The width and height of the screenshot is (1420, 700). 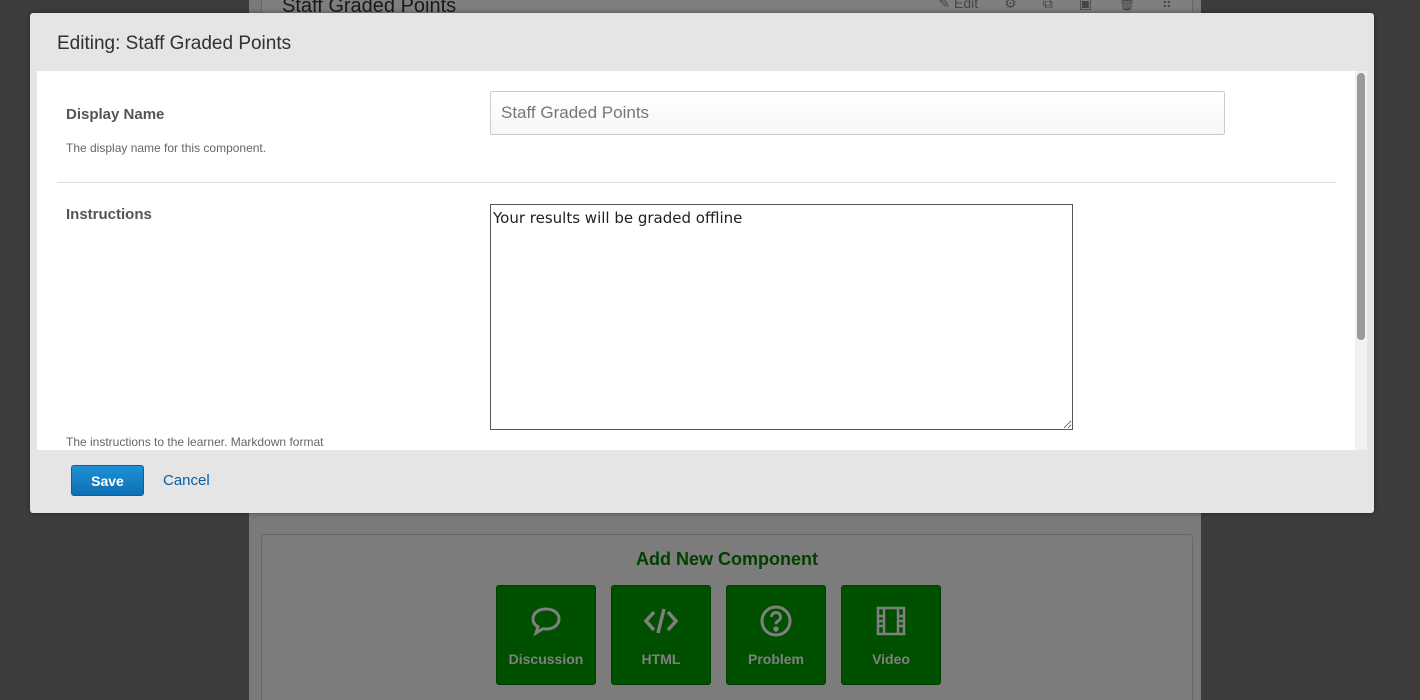 I want to click on display-name-input, so click(x=857, y=113).